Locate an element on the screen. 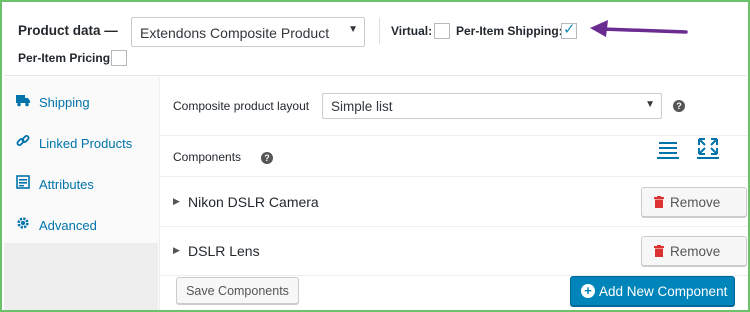 The image size is (750, 312). per-item-pricing-label: Per-Item Pricing: is located at coordinates (66, 58).